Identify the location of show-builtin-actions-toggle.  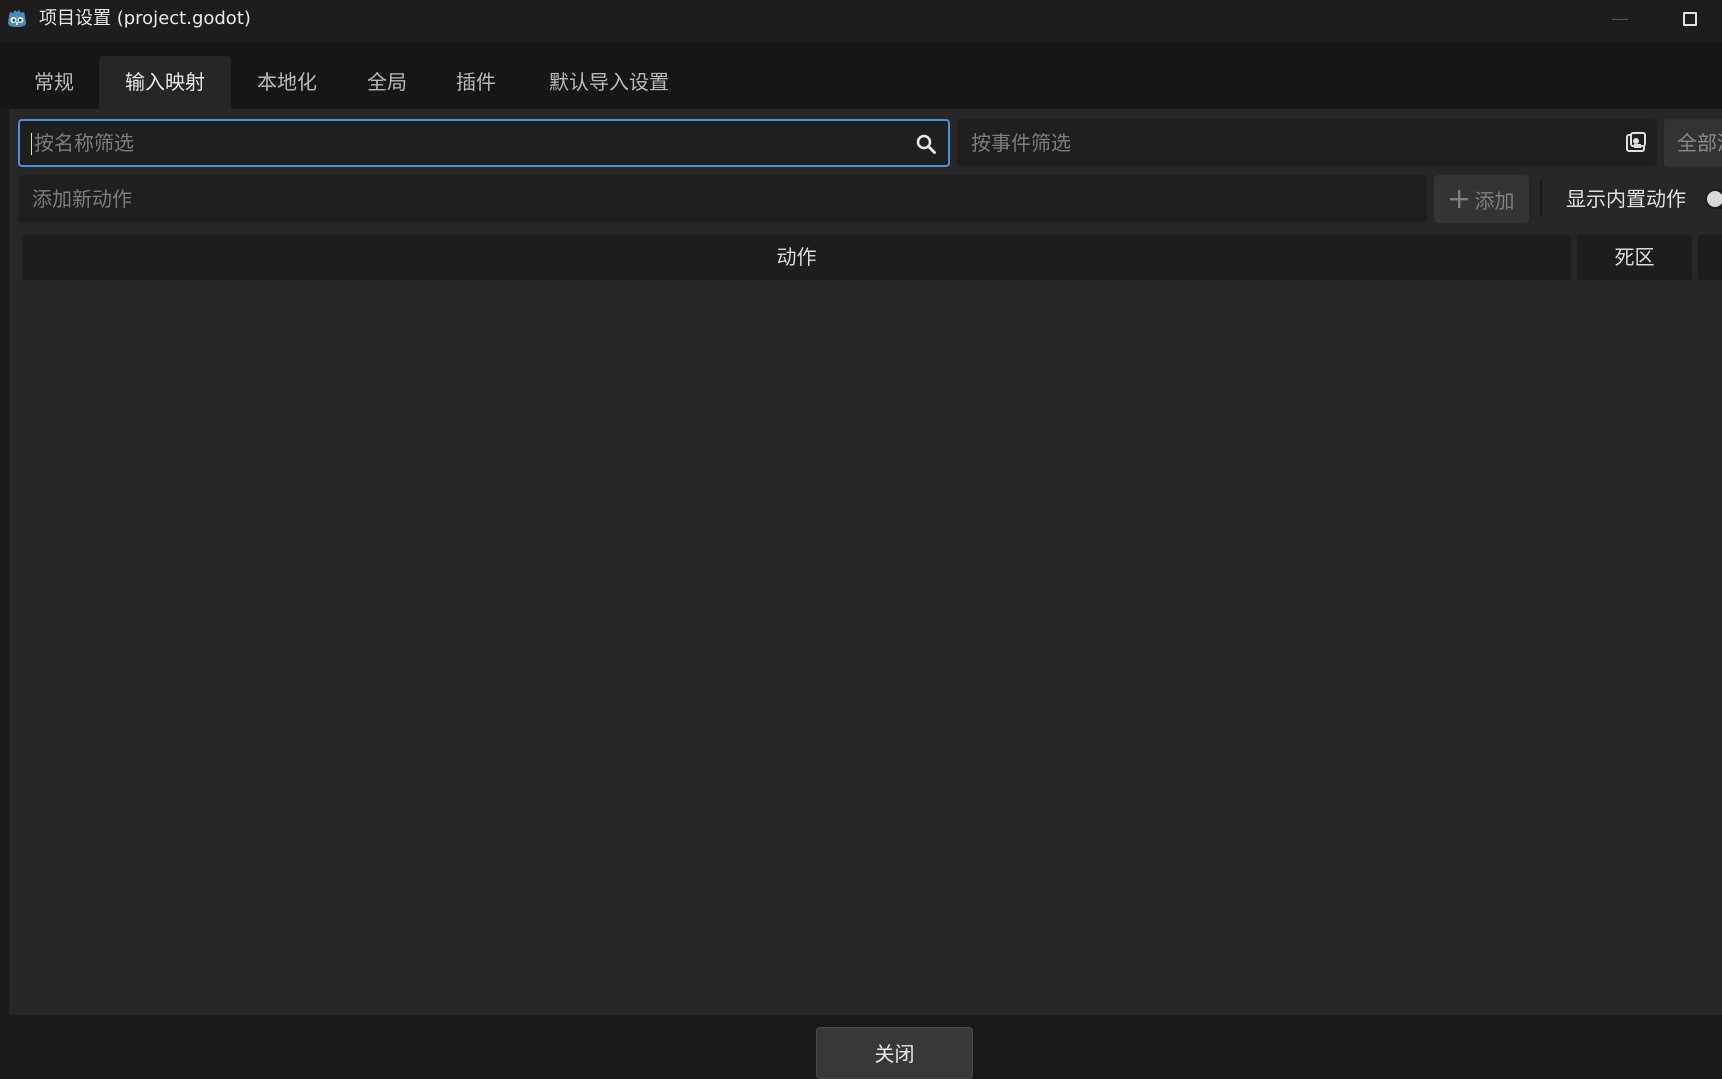
(1713, 199).